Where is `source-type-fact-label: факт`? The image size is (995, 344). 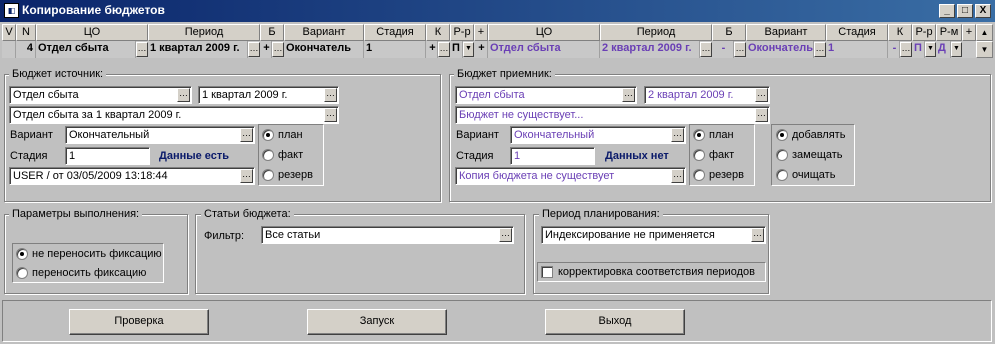 source-type-fact-label: факт is located at coordinates (290, 155).